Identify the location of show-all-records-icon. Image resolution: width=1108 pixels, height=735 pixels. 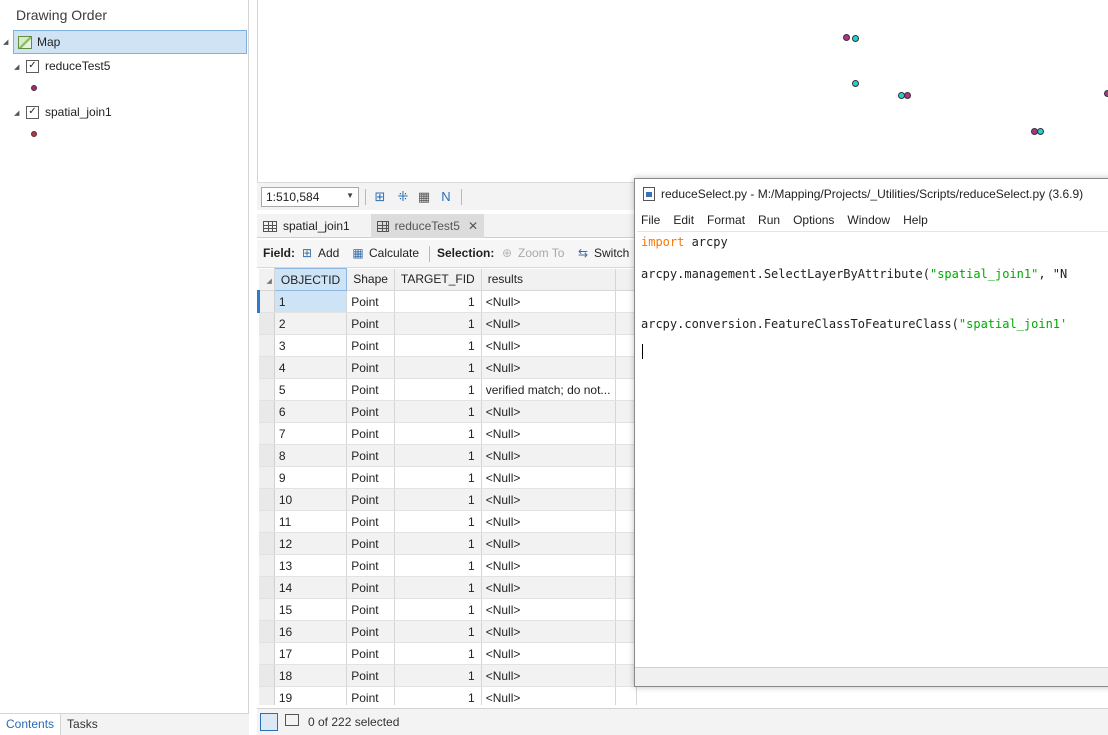
(269, 722).